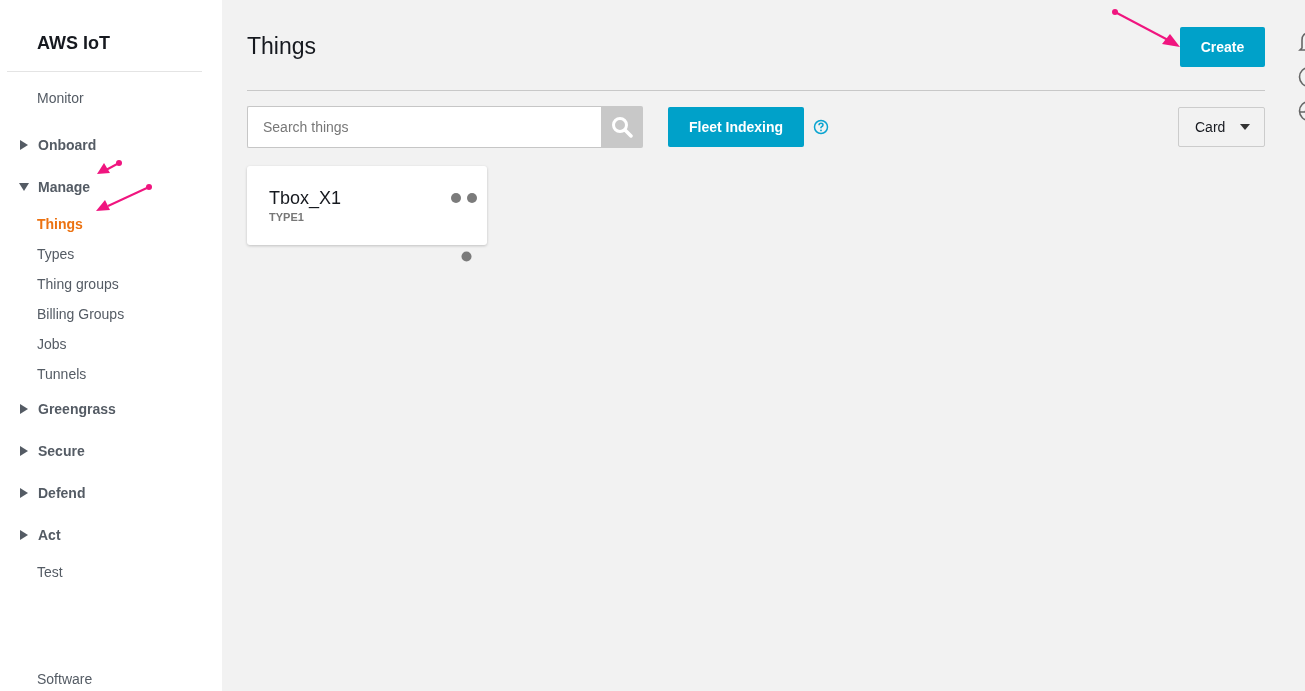 This screenshot has height=691, width=1305. I want to click on search-field: Search things, so click(424, 127).